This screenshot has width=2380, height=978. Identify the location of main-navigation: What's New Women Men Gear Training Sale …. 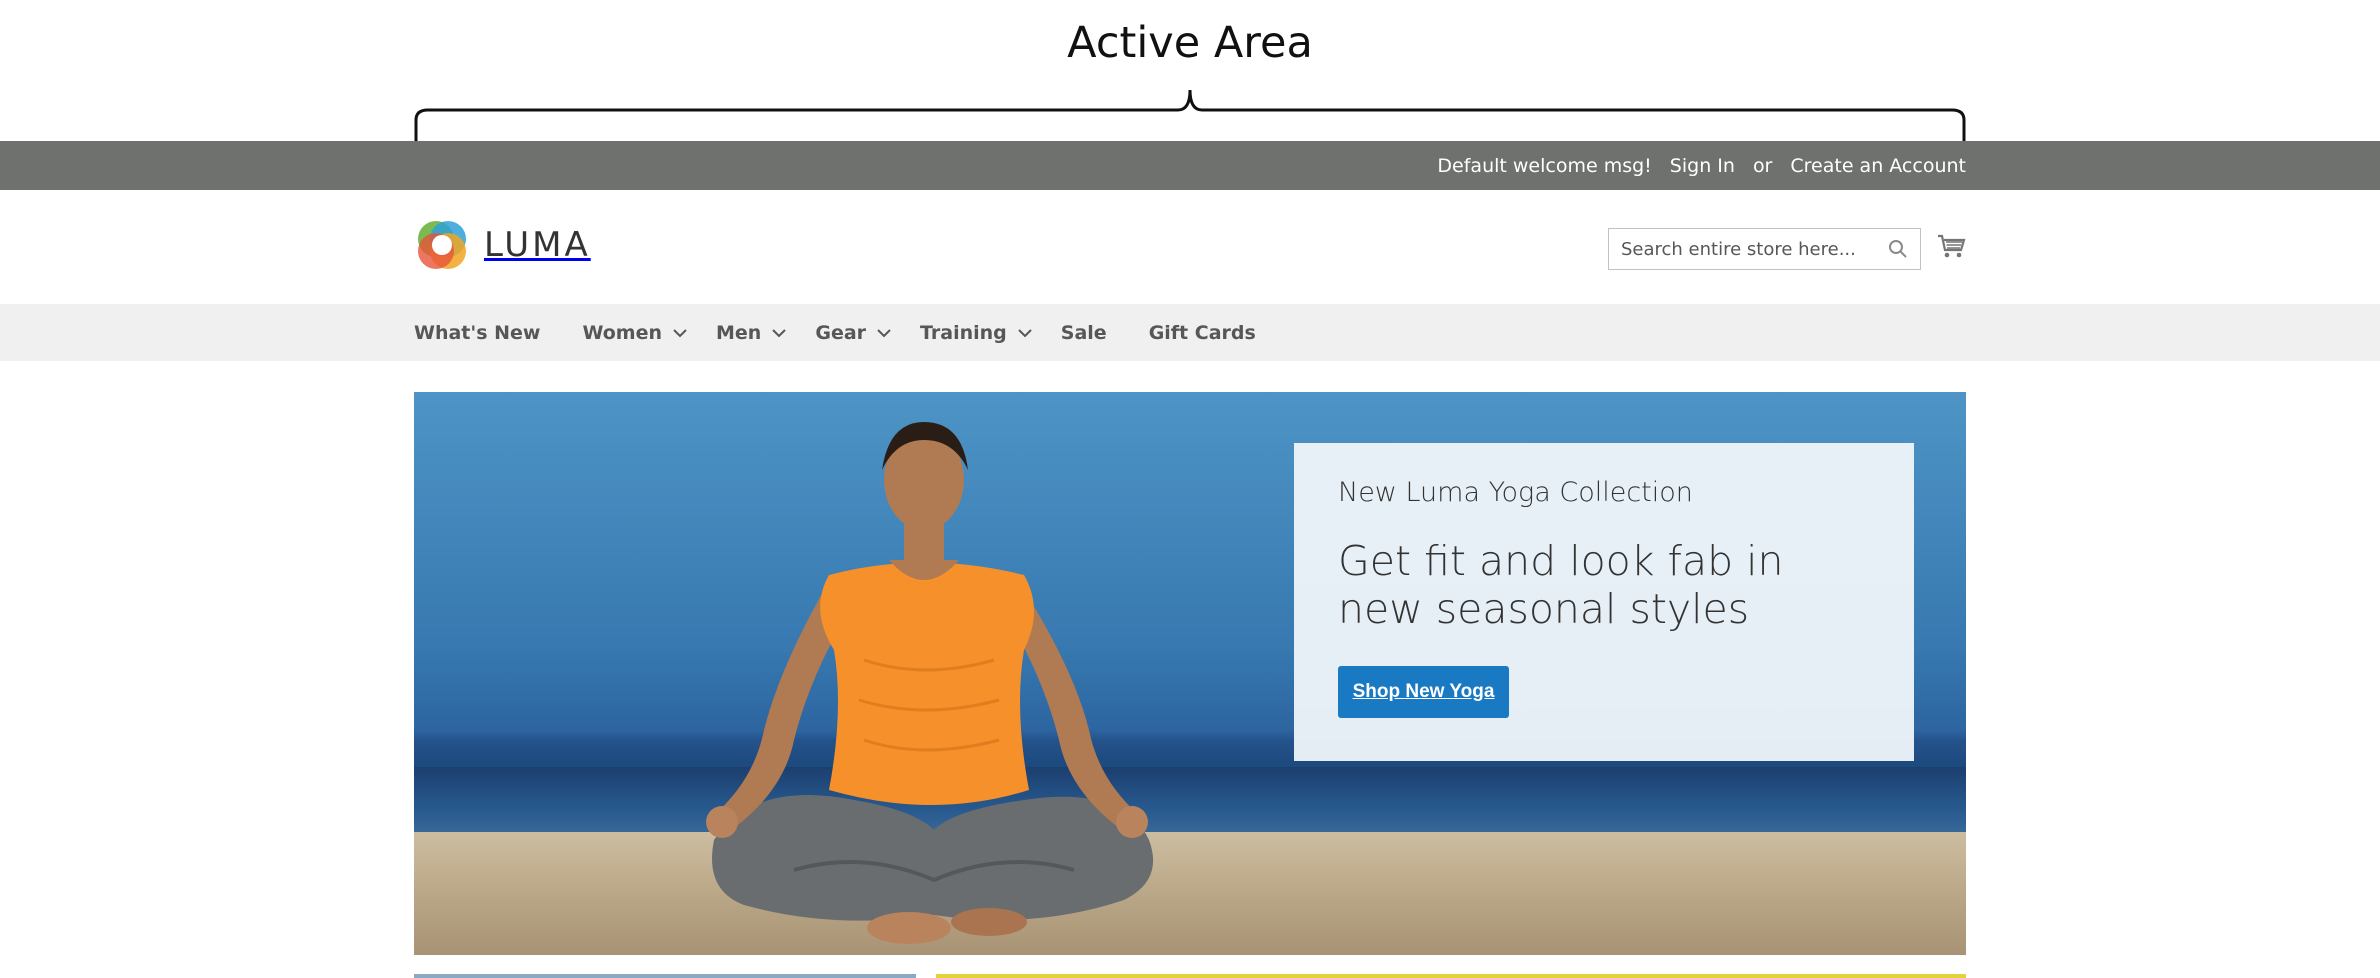
(1190, 332).